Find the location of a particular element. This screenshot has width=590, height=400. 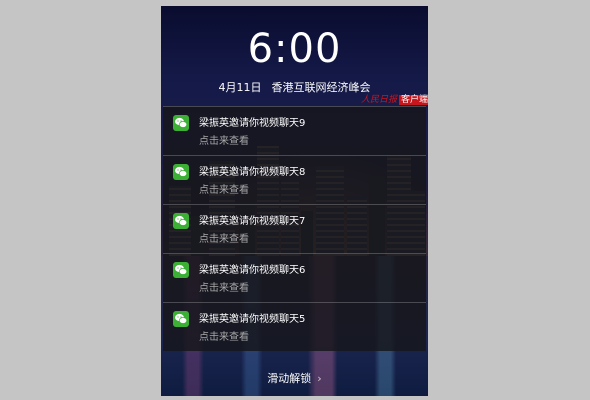

notification-card: 梁振英邀请你视频聊天9 点击来查看 is located at coordinates (294, 130).